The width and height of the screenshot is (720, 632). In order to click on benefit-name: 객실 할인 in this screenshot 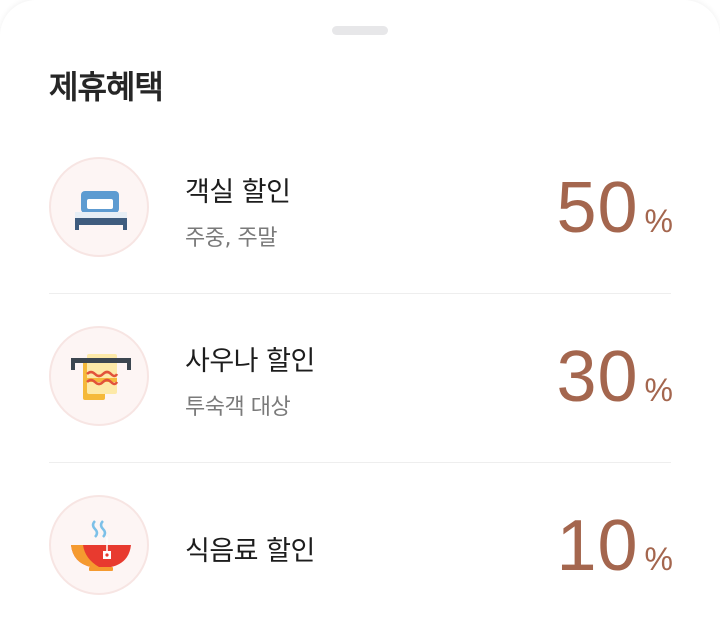, I will do `click(238, 192)`.